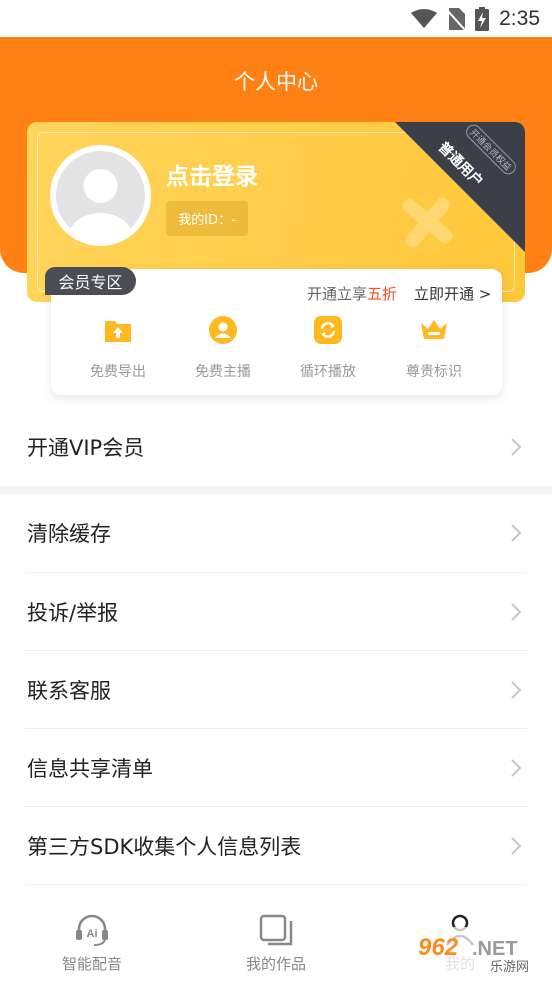 This screenshot has width=552, height=983. What do you see at coordinates (276, 690) in the screenshot?
I see `menu-item-customer-service: 联系客服` at bounding box center [276, 690].